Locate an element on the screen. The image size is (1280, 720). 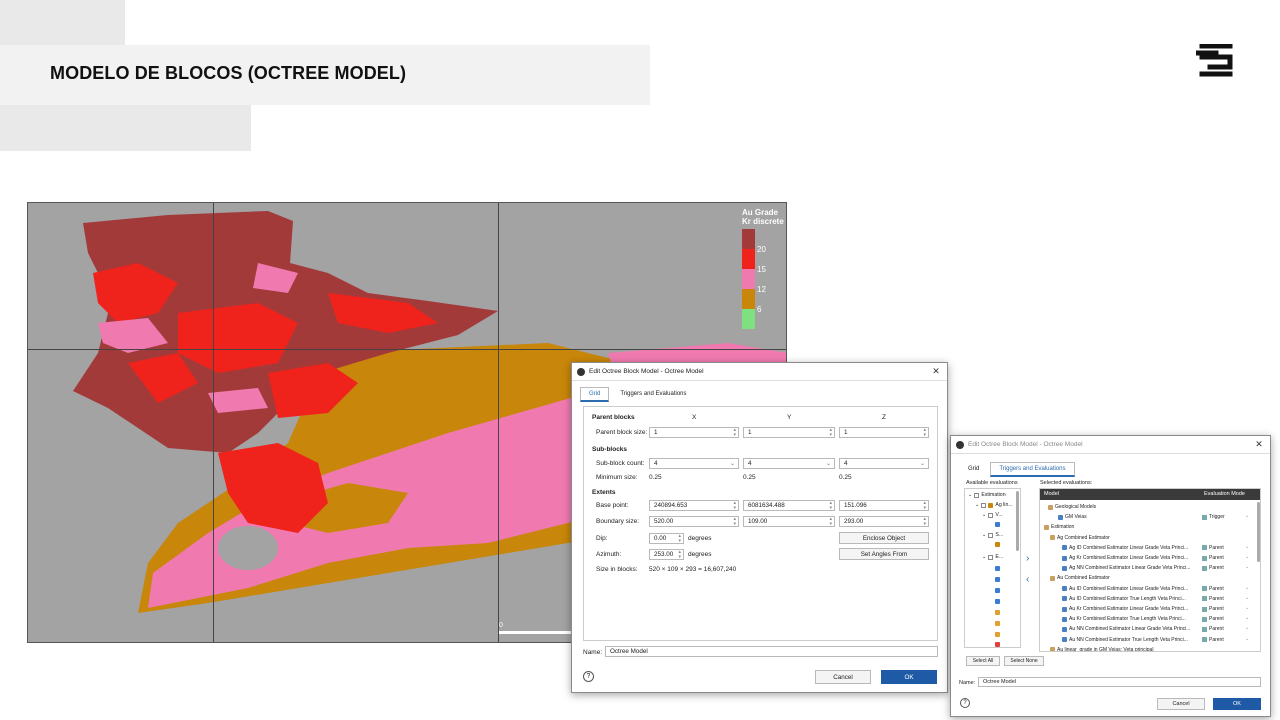
help-icon: ? is located at coordinates (588, 676).